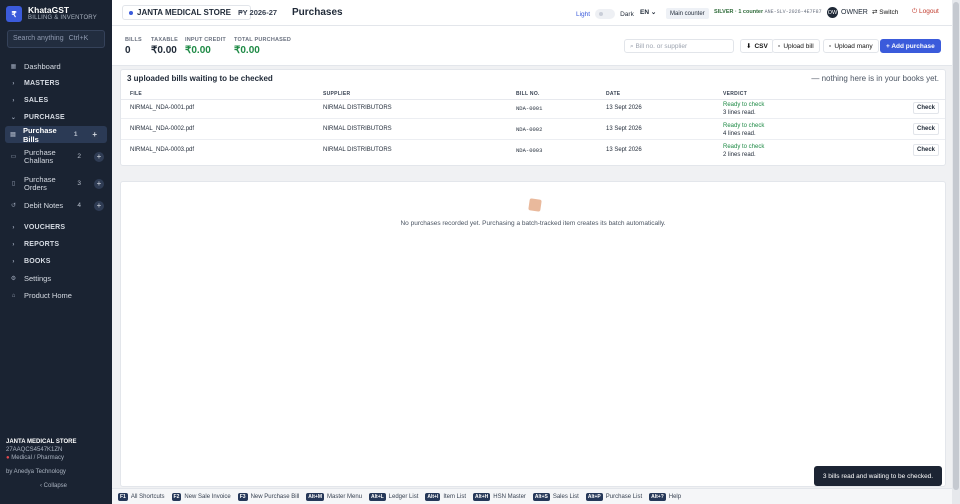 Image resolution: width=960 pixels, height=504 pixels. What do you see at coordinates (648, 12) in the screenshot?
I see `language-selector: EN ⌄` at bounding box center [648, 12].